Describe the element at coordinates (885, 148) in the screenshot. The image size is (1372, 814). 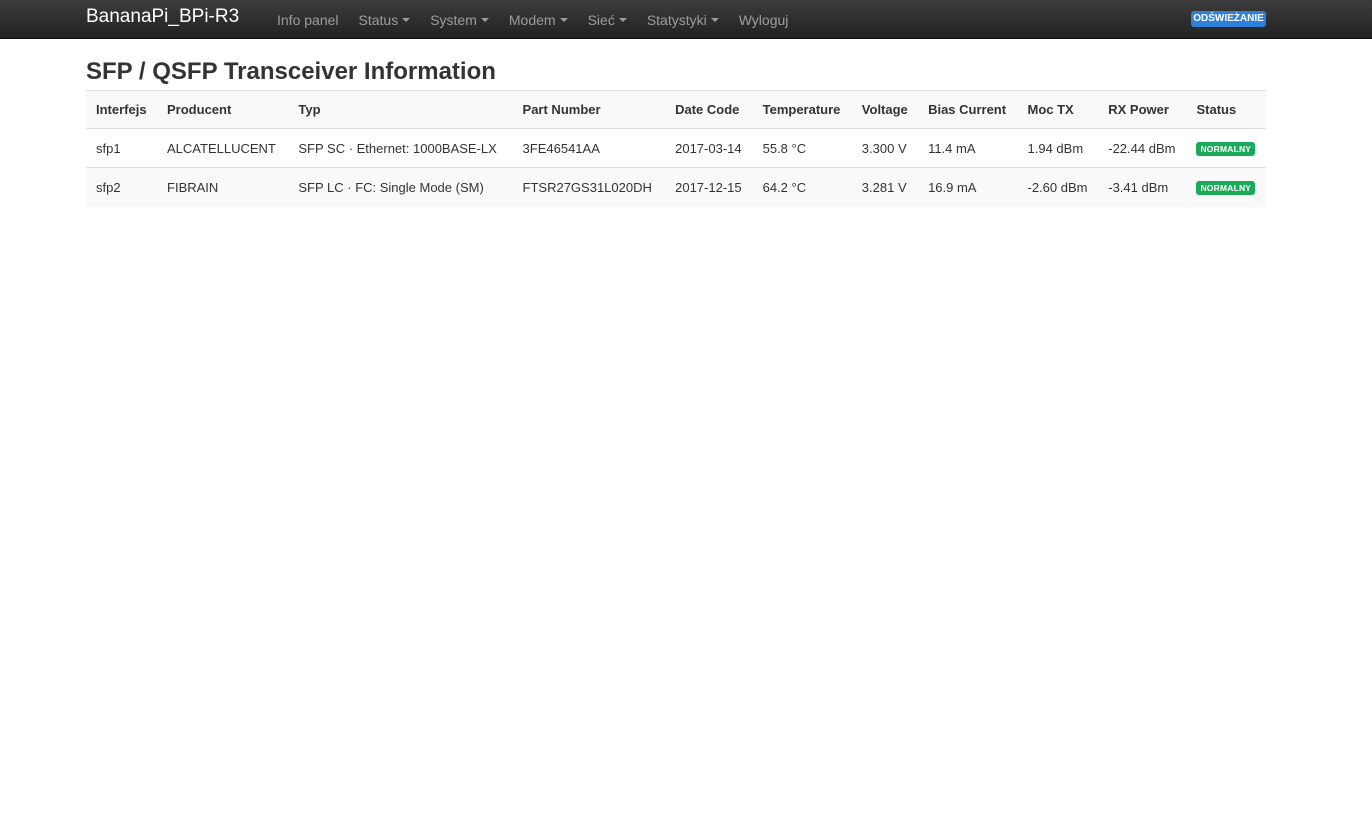
I see `cell-voltage: 3.300 V` at that location.